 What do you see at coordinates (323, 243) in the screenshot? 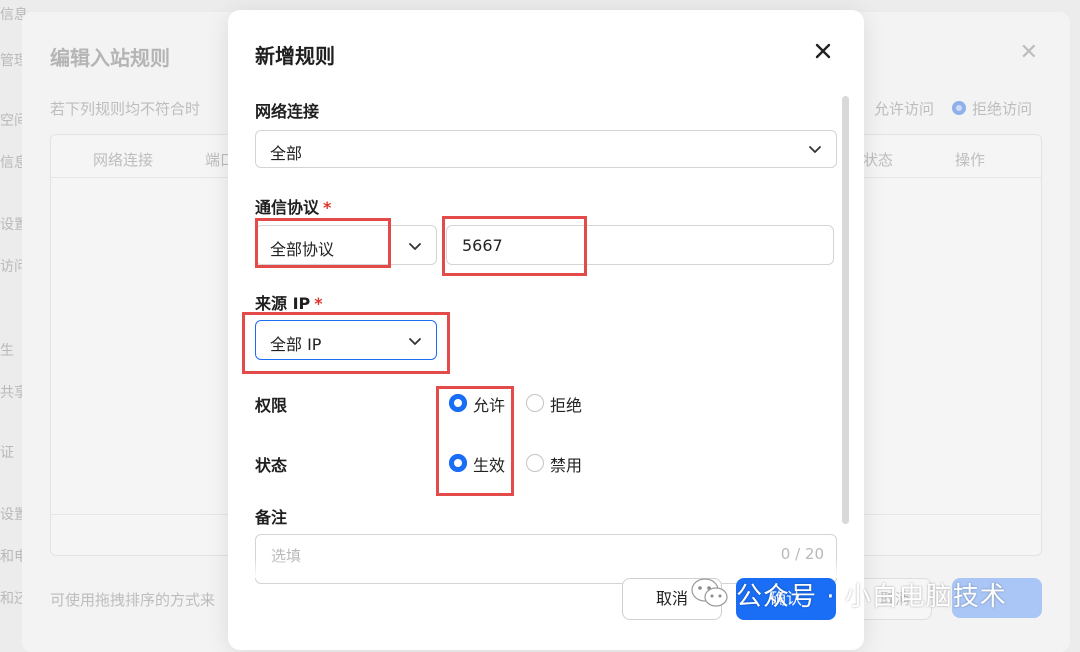
I see `highlight-protocol` at bounding box center [323, 243].